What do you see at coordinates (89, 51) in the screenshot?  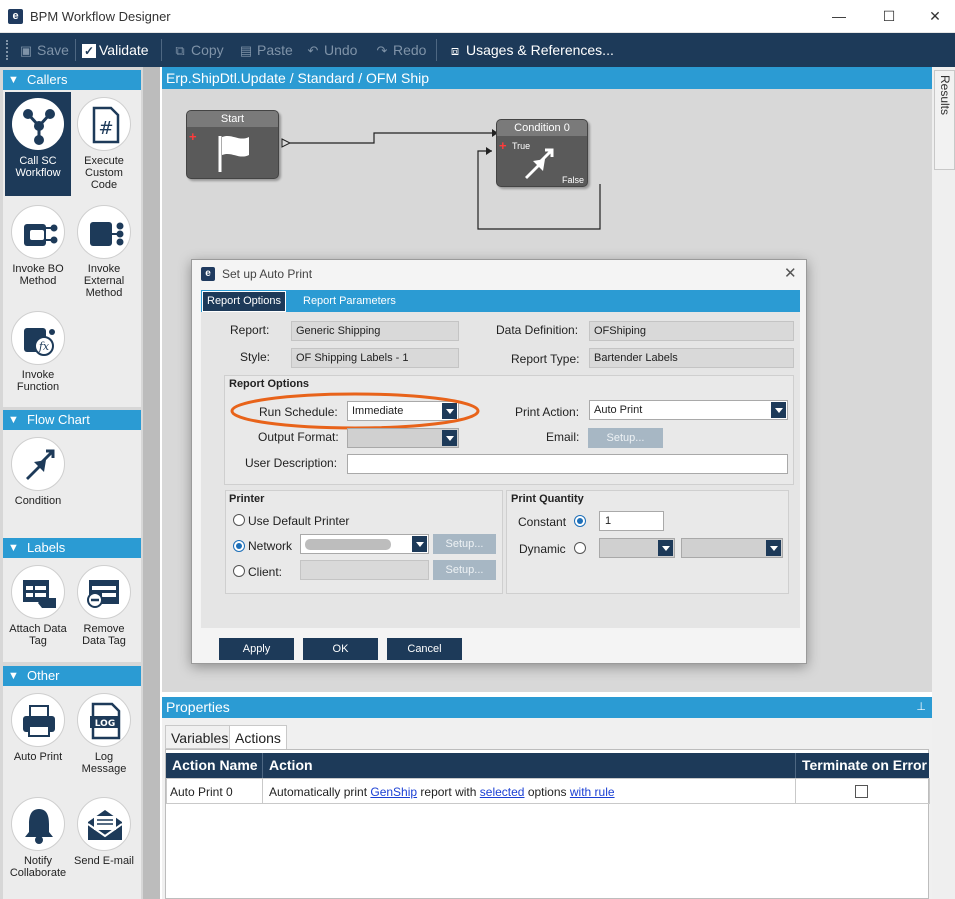 I see `checkbox-check-icon: ✓` at bounding box center [89, 51].